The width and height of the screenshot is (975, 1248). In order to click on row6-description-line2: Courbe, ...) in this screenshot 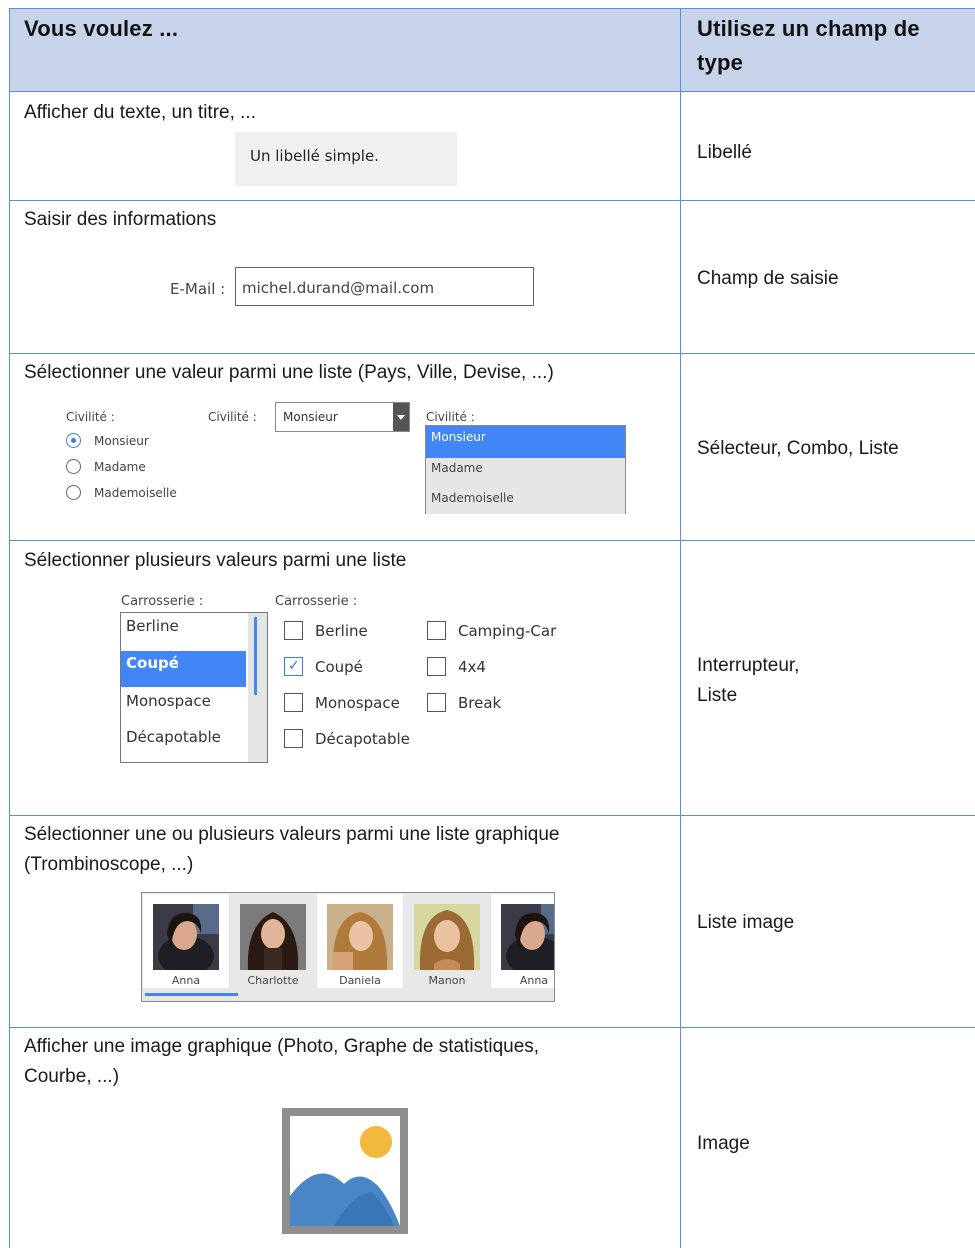, I will do `click(72, 1076)`.